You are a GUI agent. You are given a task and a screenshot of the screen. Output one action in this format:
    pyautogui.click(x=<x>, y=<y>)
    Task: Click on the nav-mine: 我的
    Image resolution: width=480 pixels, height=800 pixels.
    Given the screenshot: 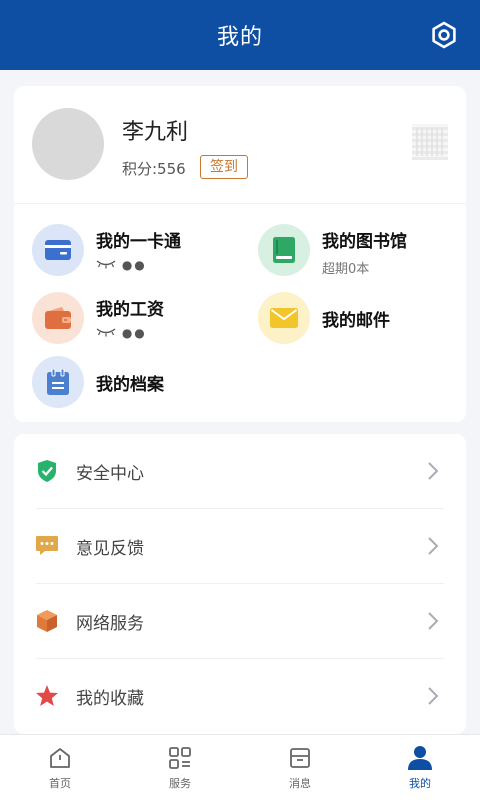 What is the action you would take?
    pyautogui.click(x=420, y=767)
    